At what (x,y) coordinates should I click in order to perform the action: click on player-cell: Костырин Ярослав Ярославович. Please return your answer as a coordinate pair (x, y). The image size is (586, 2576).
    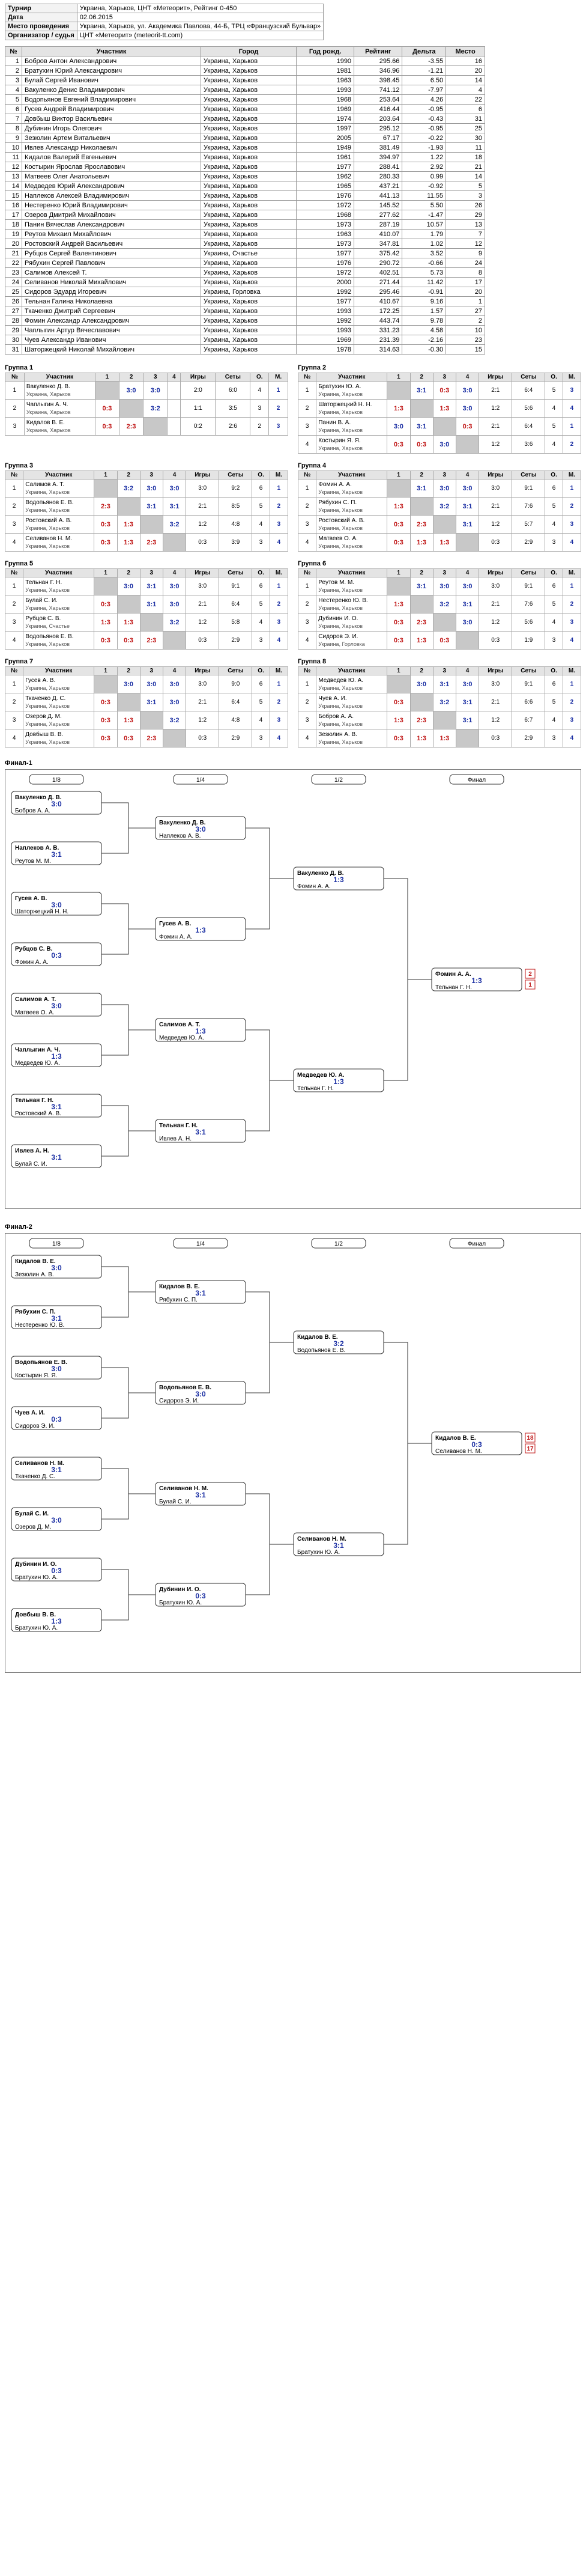
    Looking at the image, I should click on (111, 167).